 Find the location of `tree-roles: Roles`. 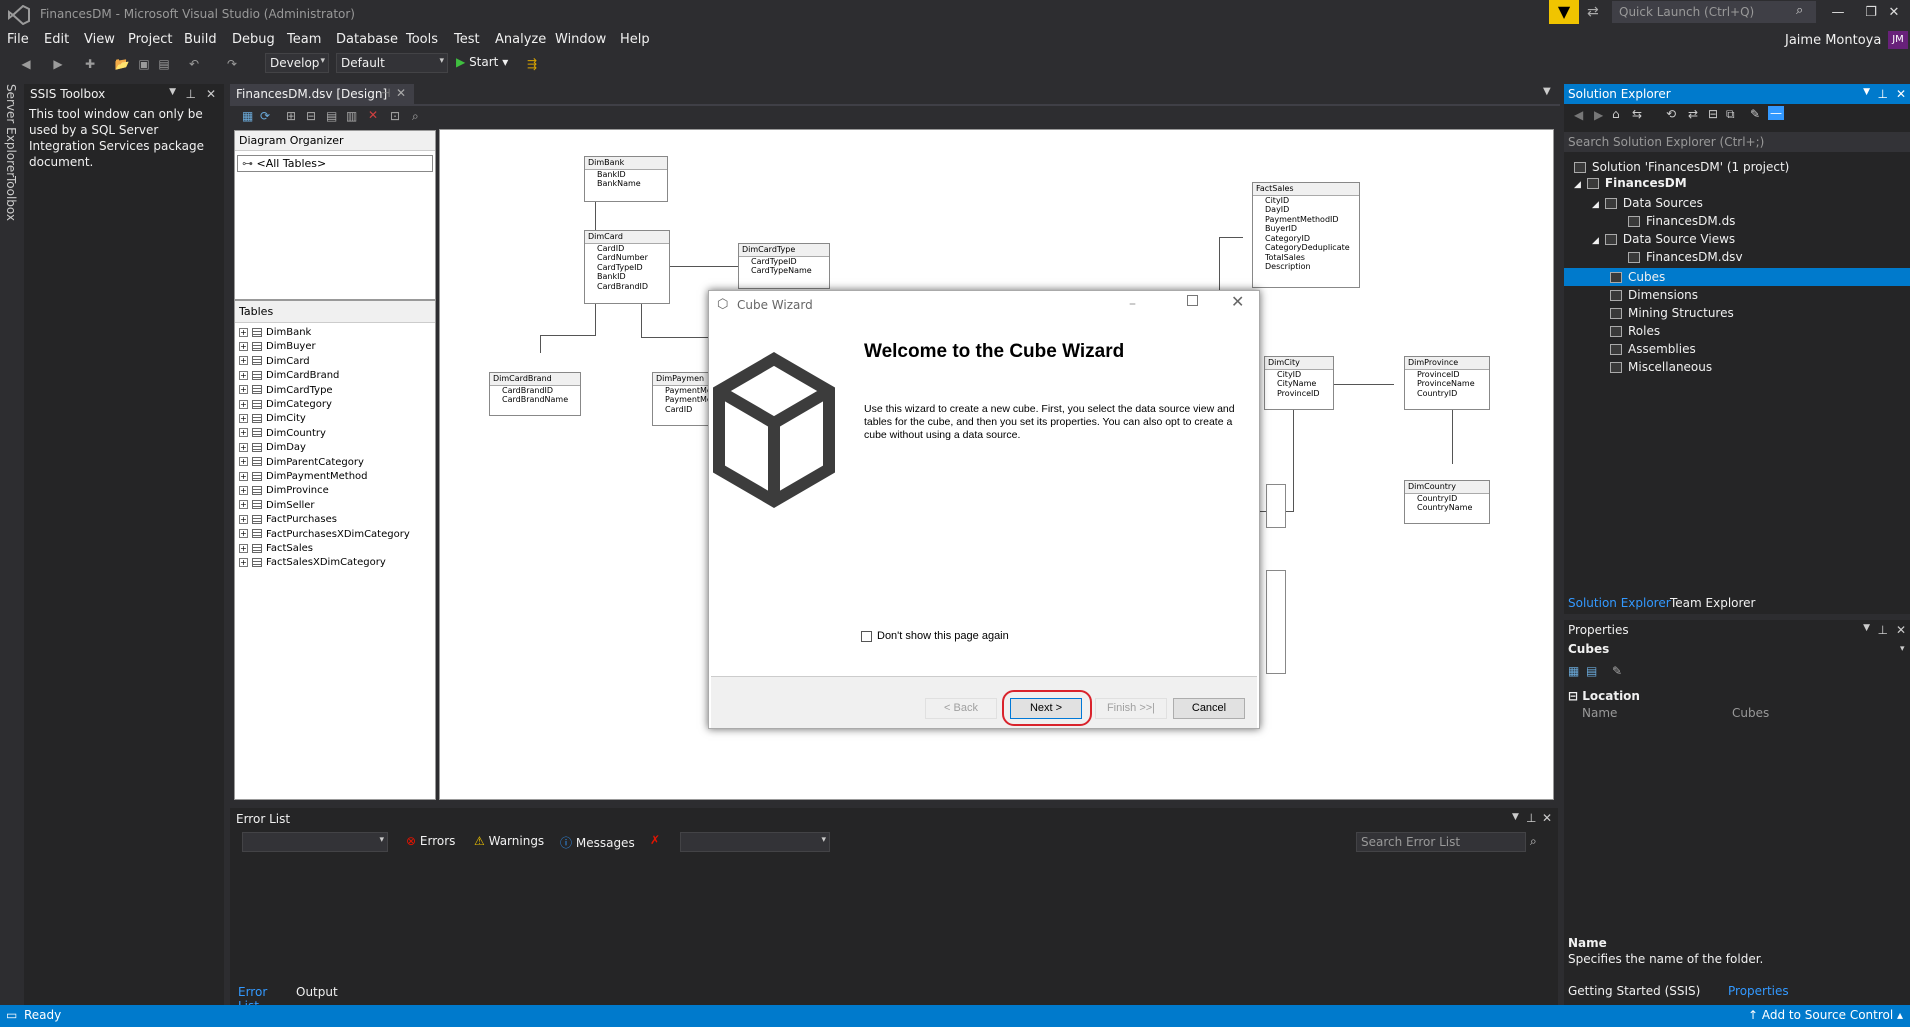

tree-roles: Roles is located at coordinates (1635, 331).